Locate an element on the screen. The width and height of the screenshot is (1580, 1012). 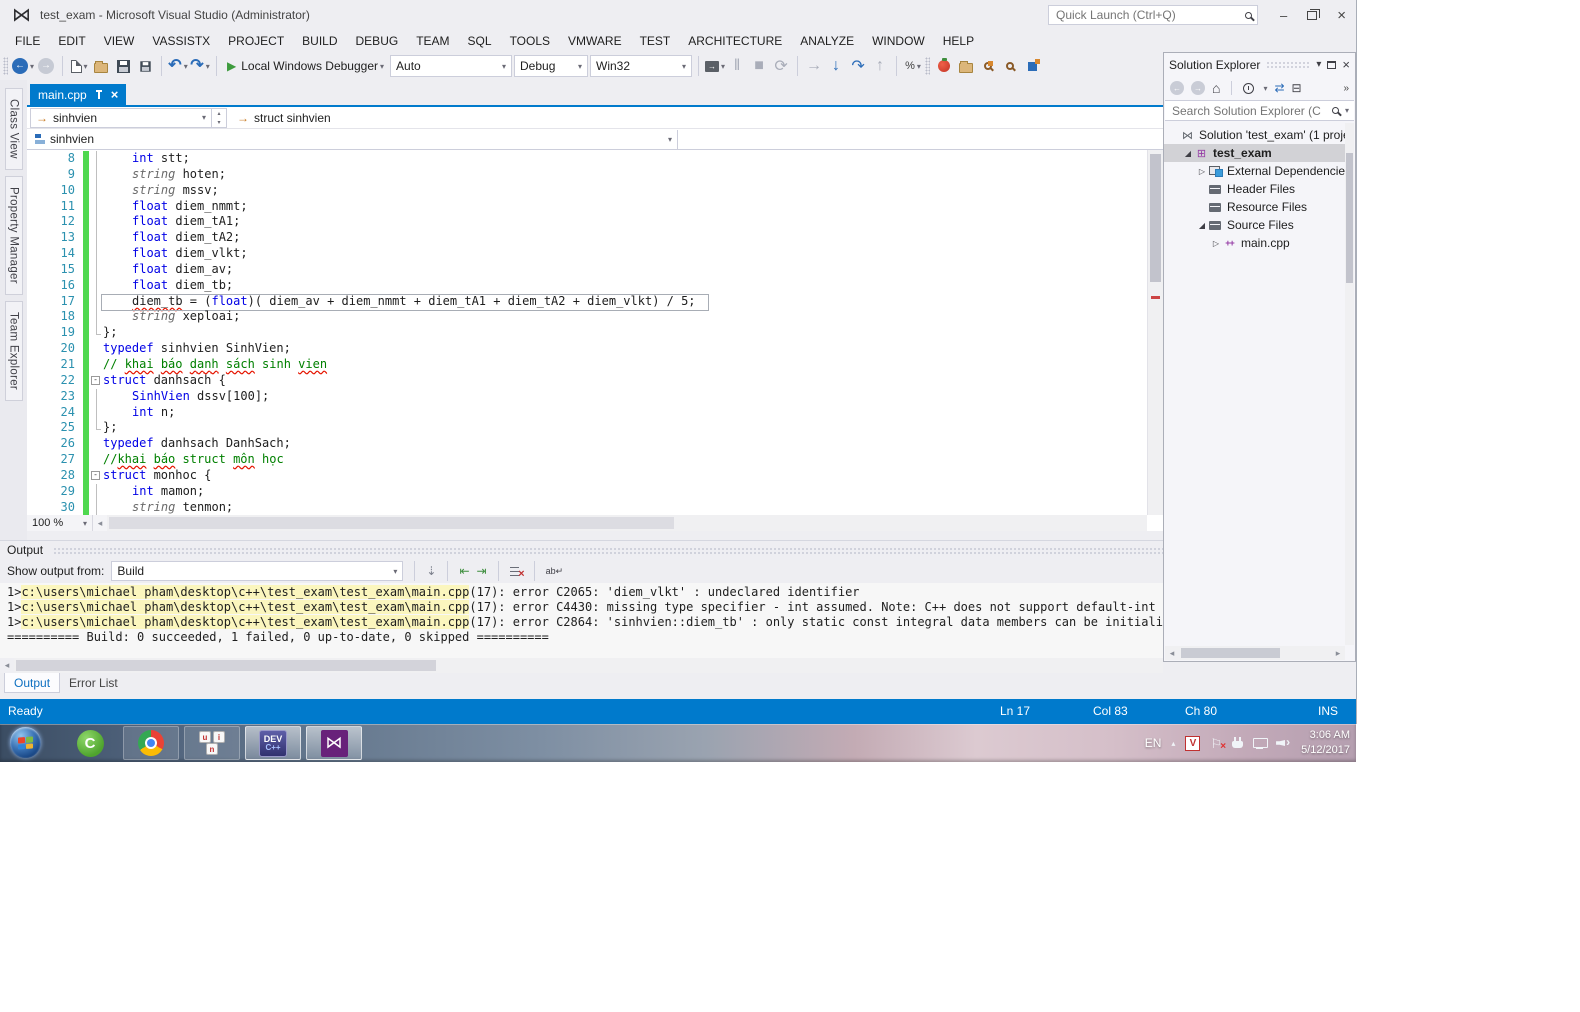
code-line-15: 15 float diem_av; is located at coordinates (587, 269).